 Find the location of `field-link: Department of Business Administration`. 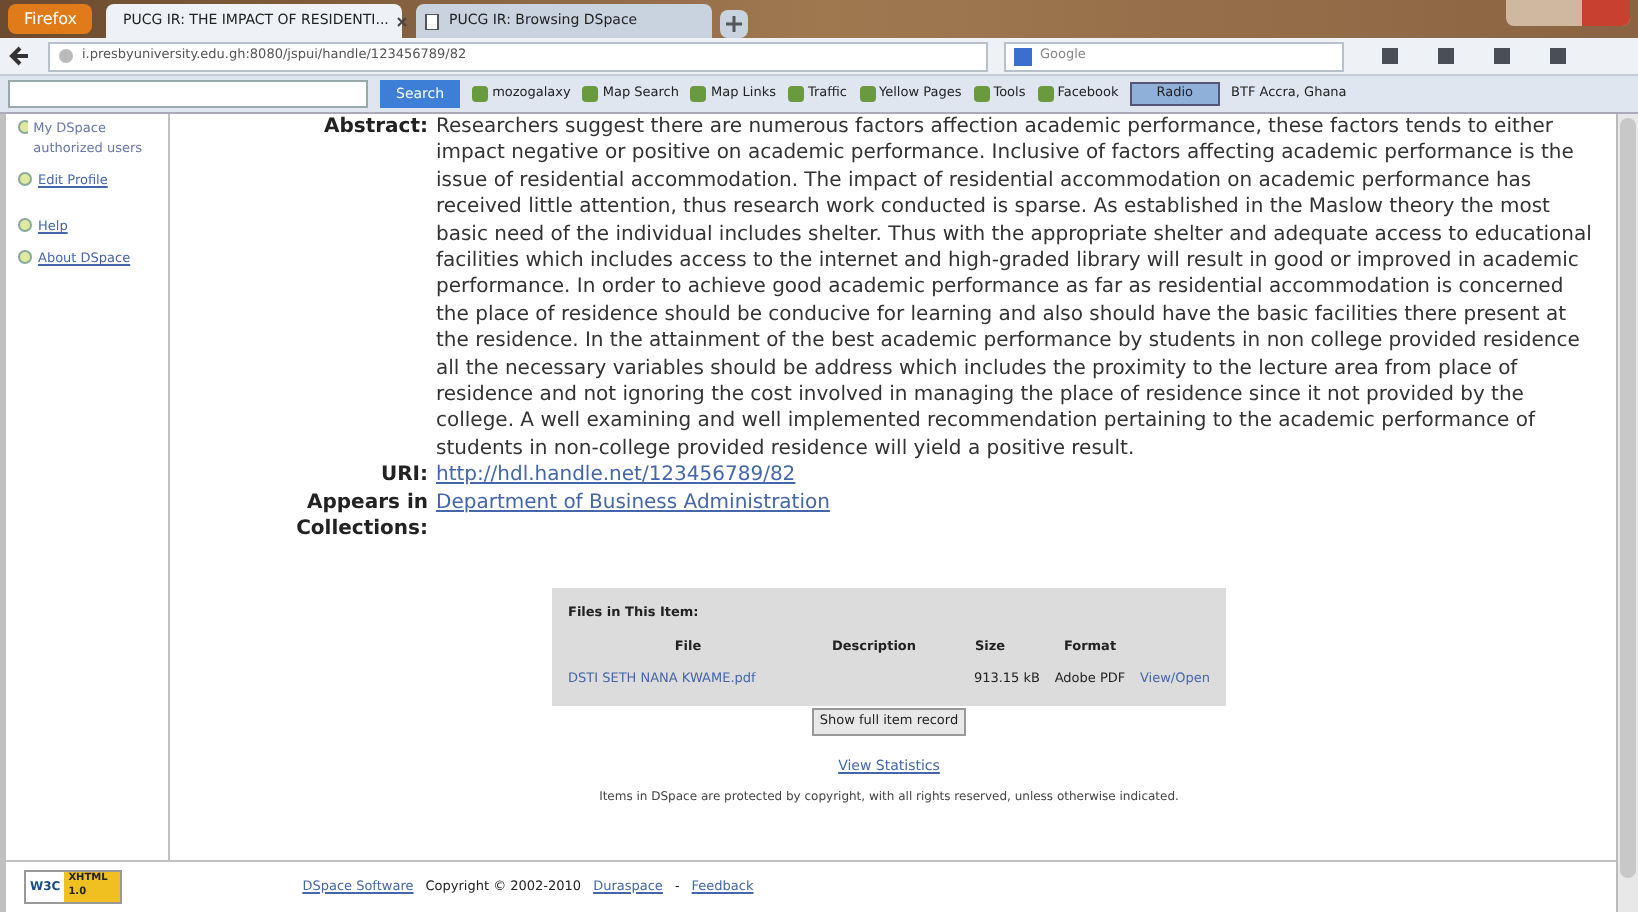

field-link: Department of Business Administration is located at coordinates (1018, 516).